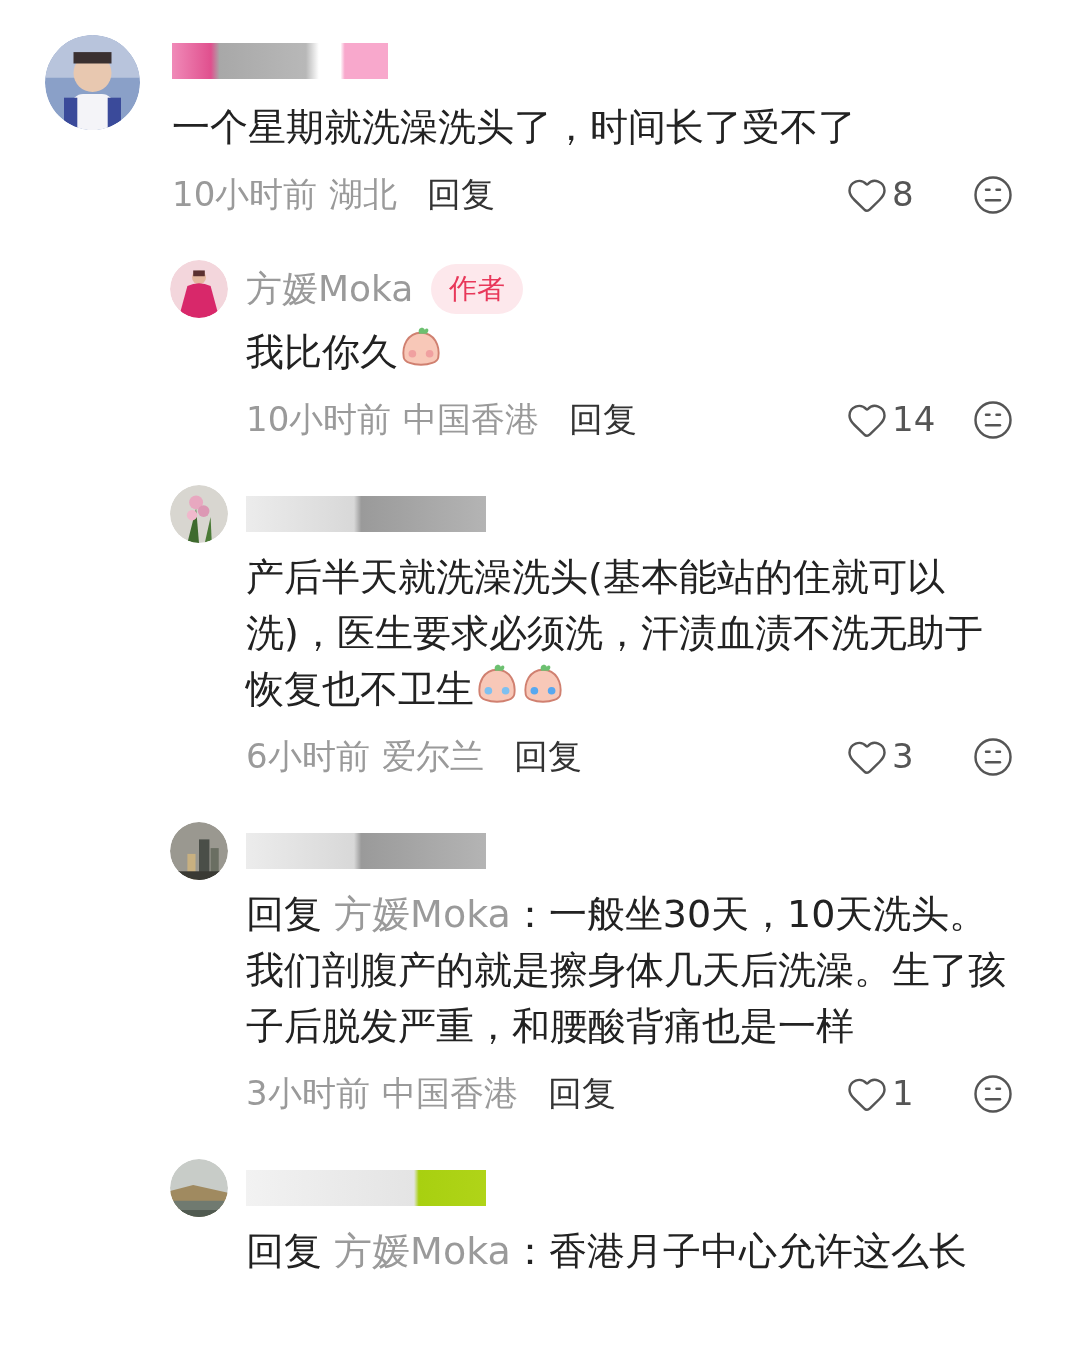  I want to click on comment-text: 我比你久, so click(630, 352).